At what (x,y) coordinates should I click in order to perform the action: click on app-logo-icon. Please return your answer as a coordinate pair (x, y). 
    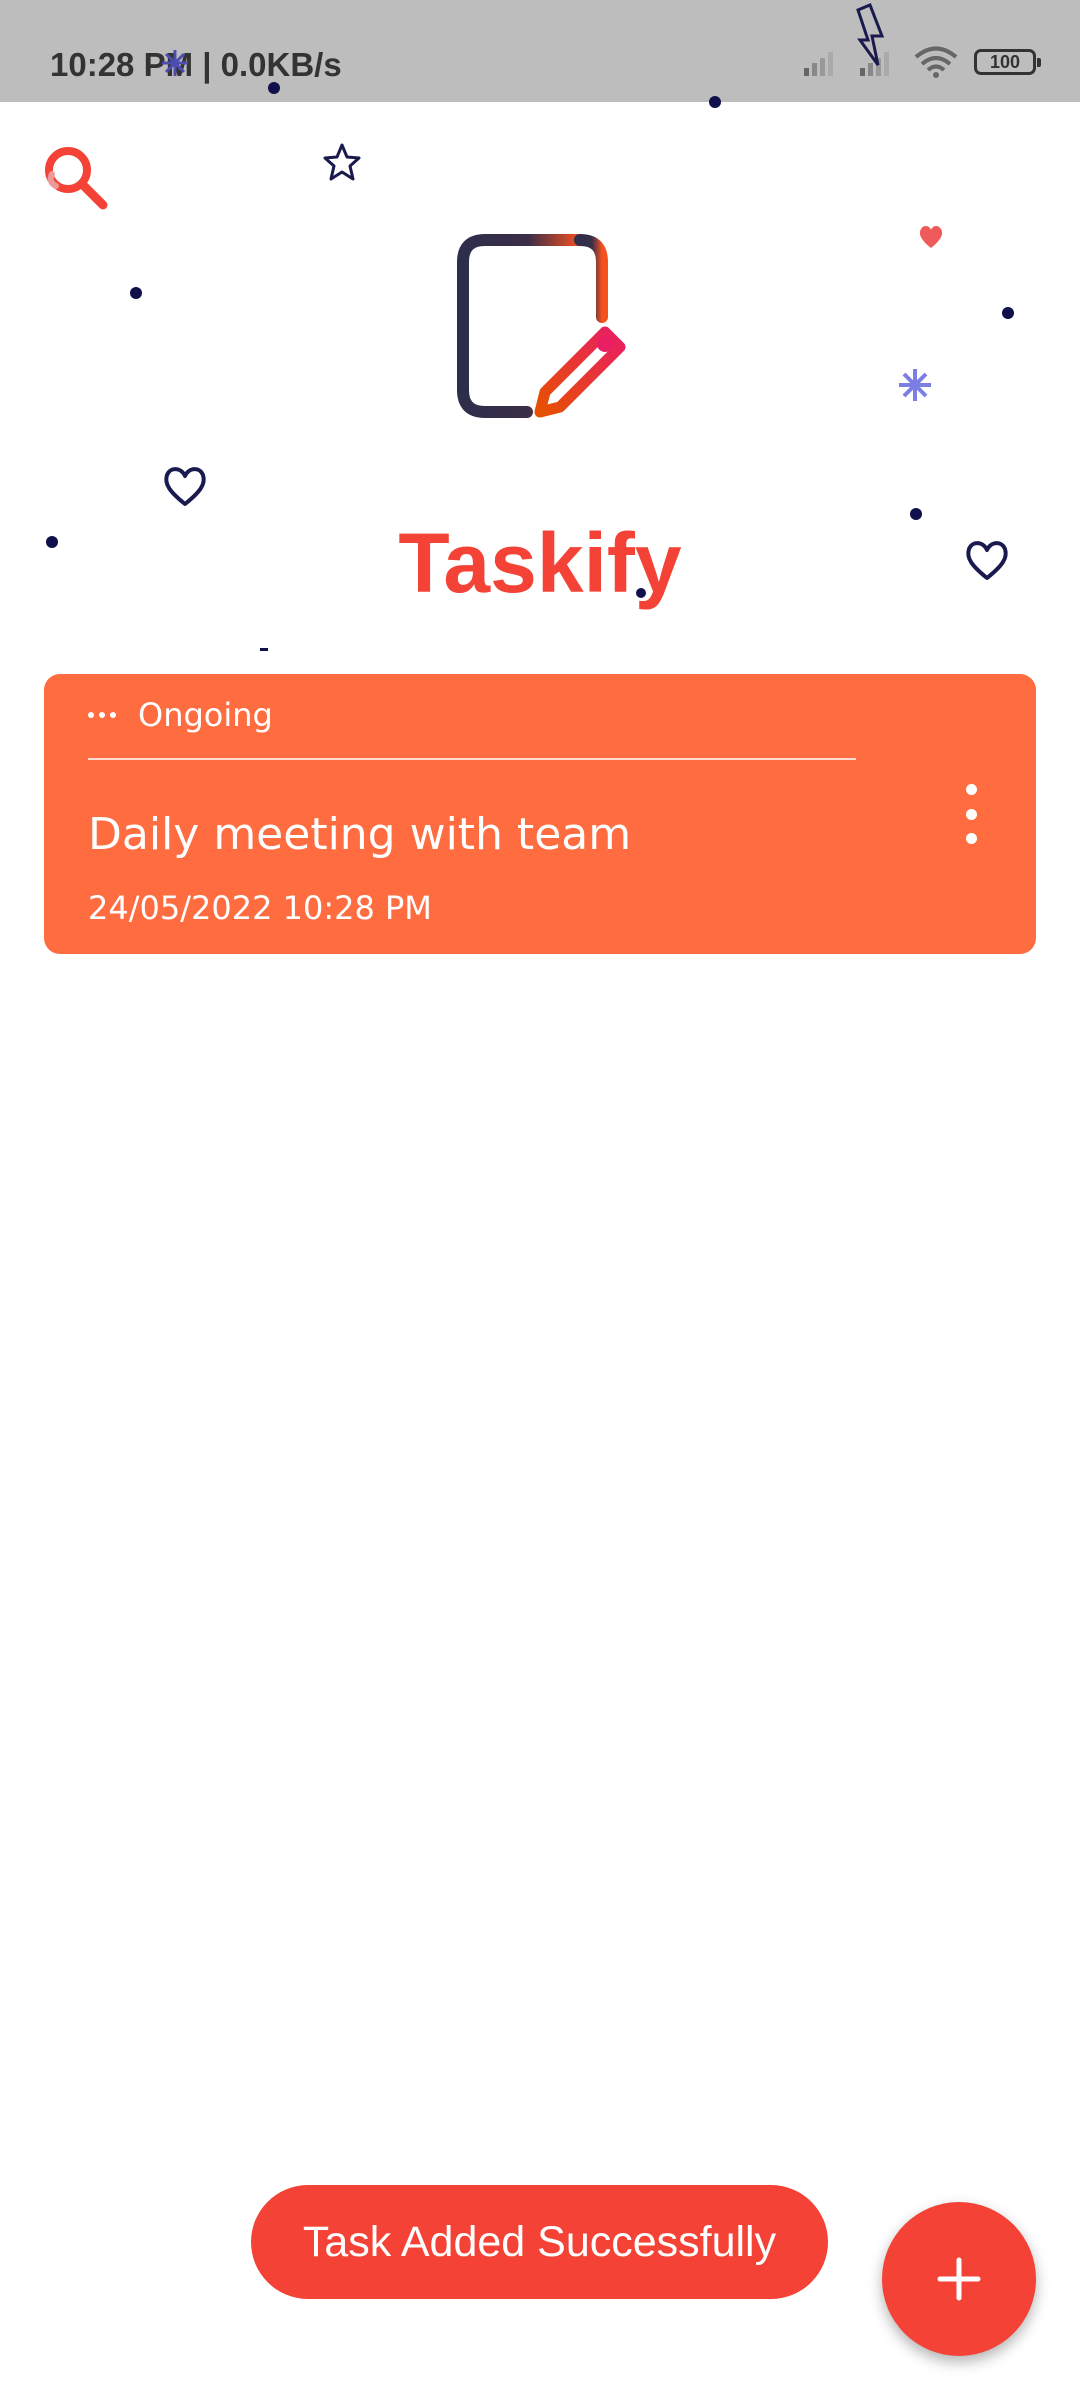
    Looking at the image, I should click on (541, 326).